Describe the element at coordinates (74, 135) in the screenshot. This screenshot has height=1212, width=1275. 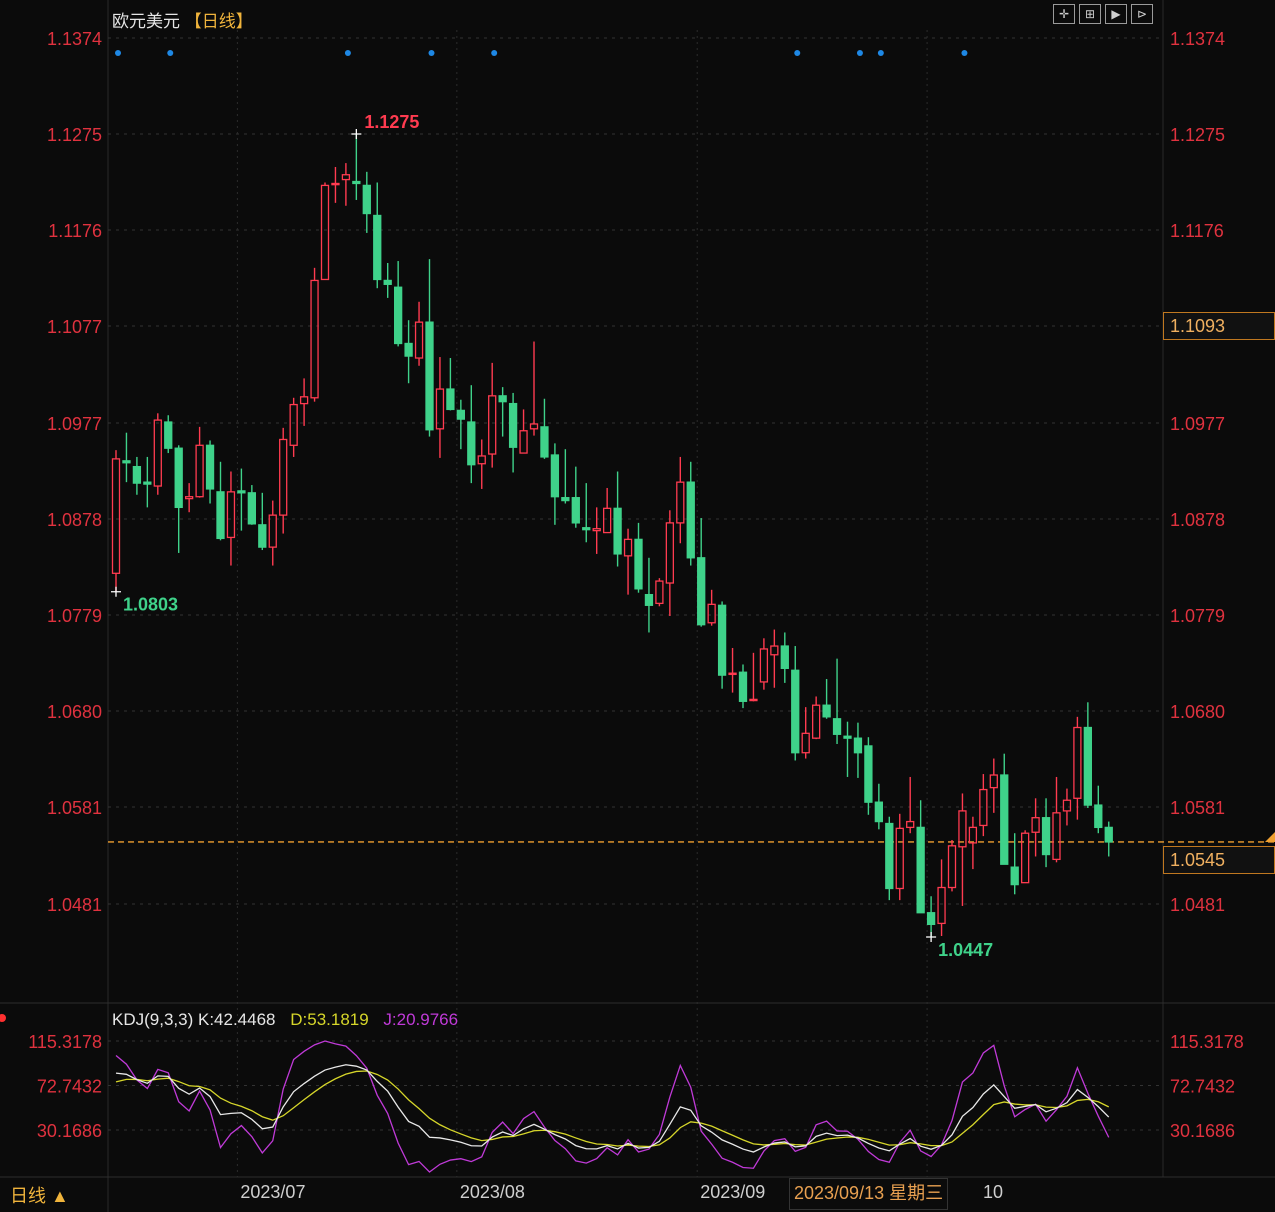
I see `price-tick-left: 1.1275` at that location.